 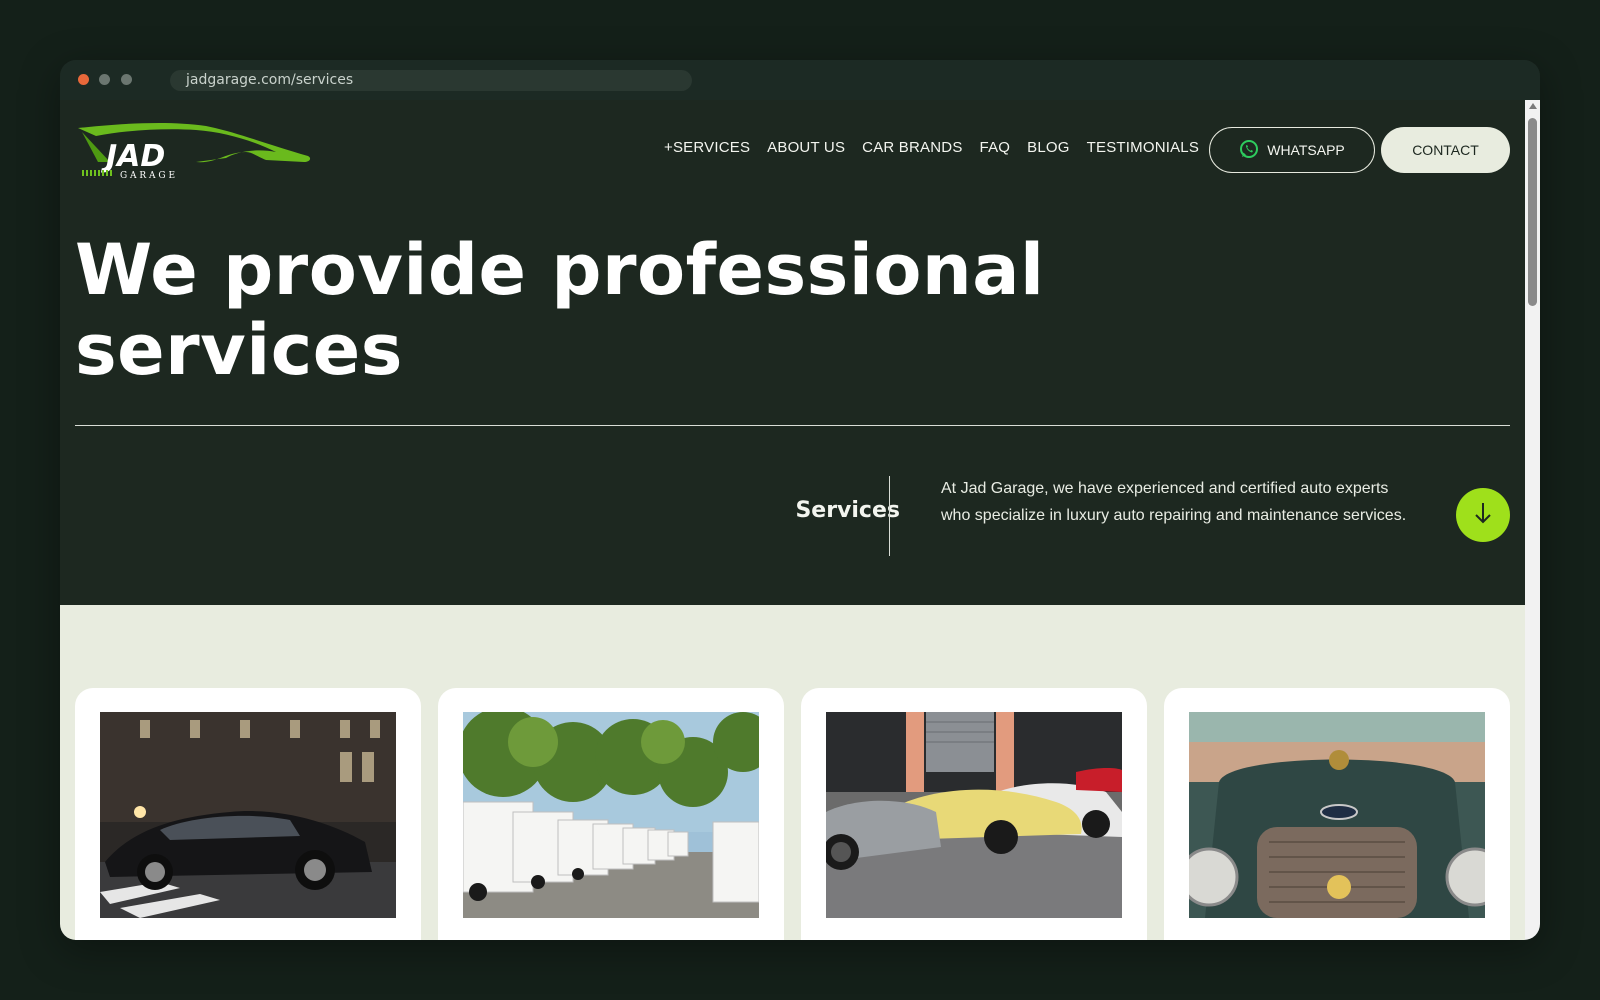 I want to click on logo-graphic: JAD G A R A G E, so click(x=194, y=151).